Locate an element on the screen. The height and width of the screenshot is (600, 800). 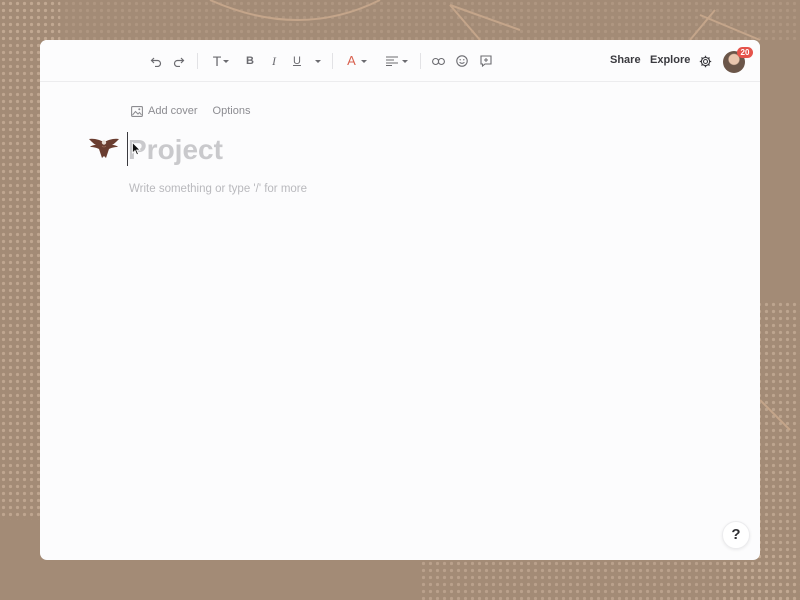
gear-icon is located at coordinates (705, 61).